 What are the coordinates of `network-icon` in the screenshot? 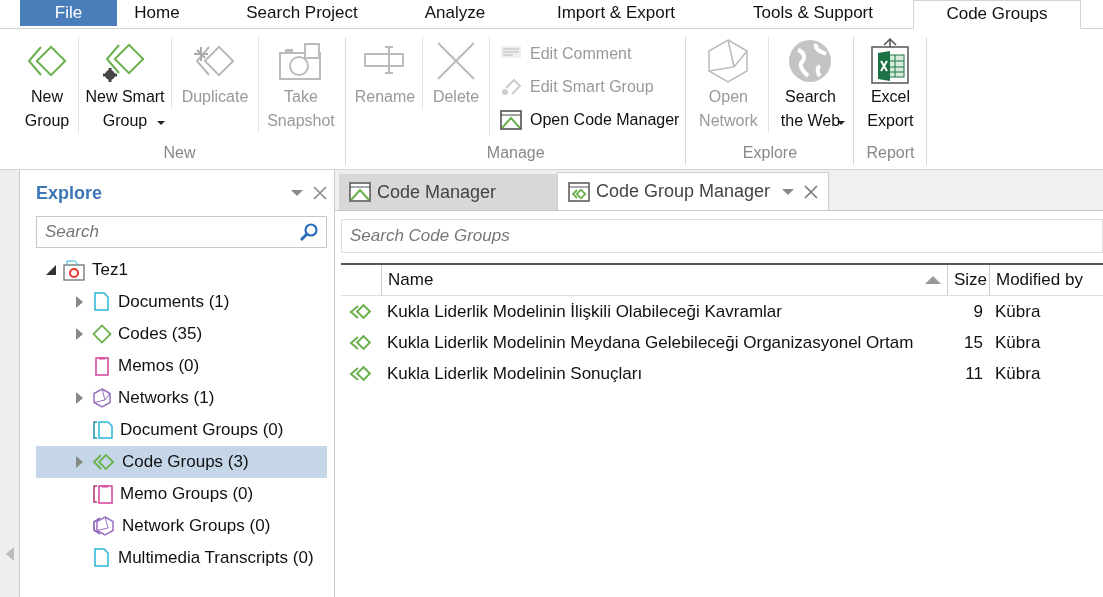 It's located at (102, 398).